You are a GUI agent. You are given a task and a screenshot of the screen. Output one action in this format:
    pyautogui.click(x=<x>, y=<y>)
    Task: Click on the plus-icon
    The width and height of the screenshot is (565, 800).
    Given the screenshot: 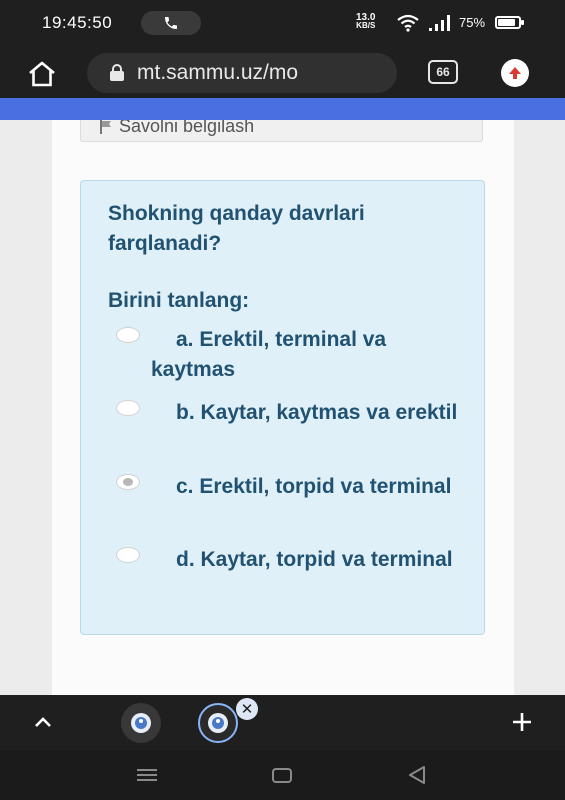 What is the action you would take?
    pyautogui.click(x=522, y=722)
    